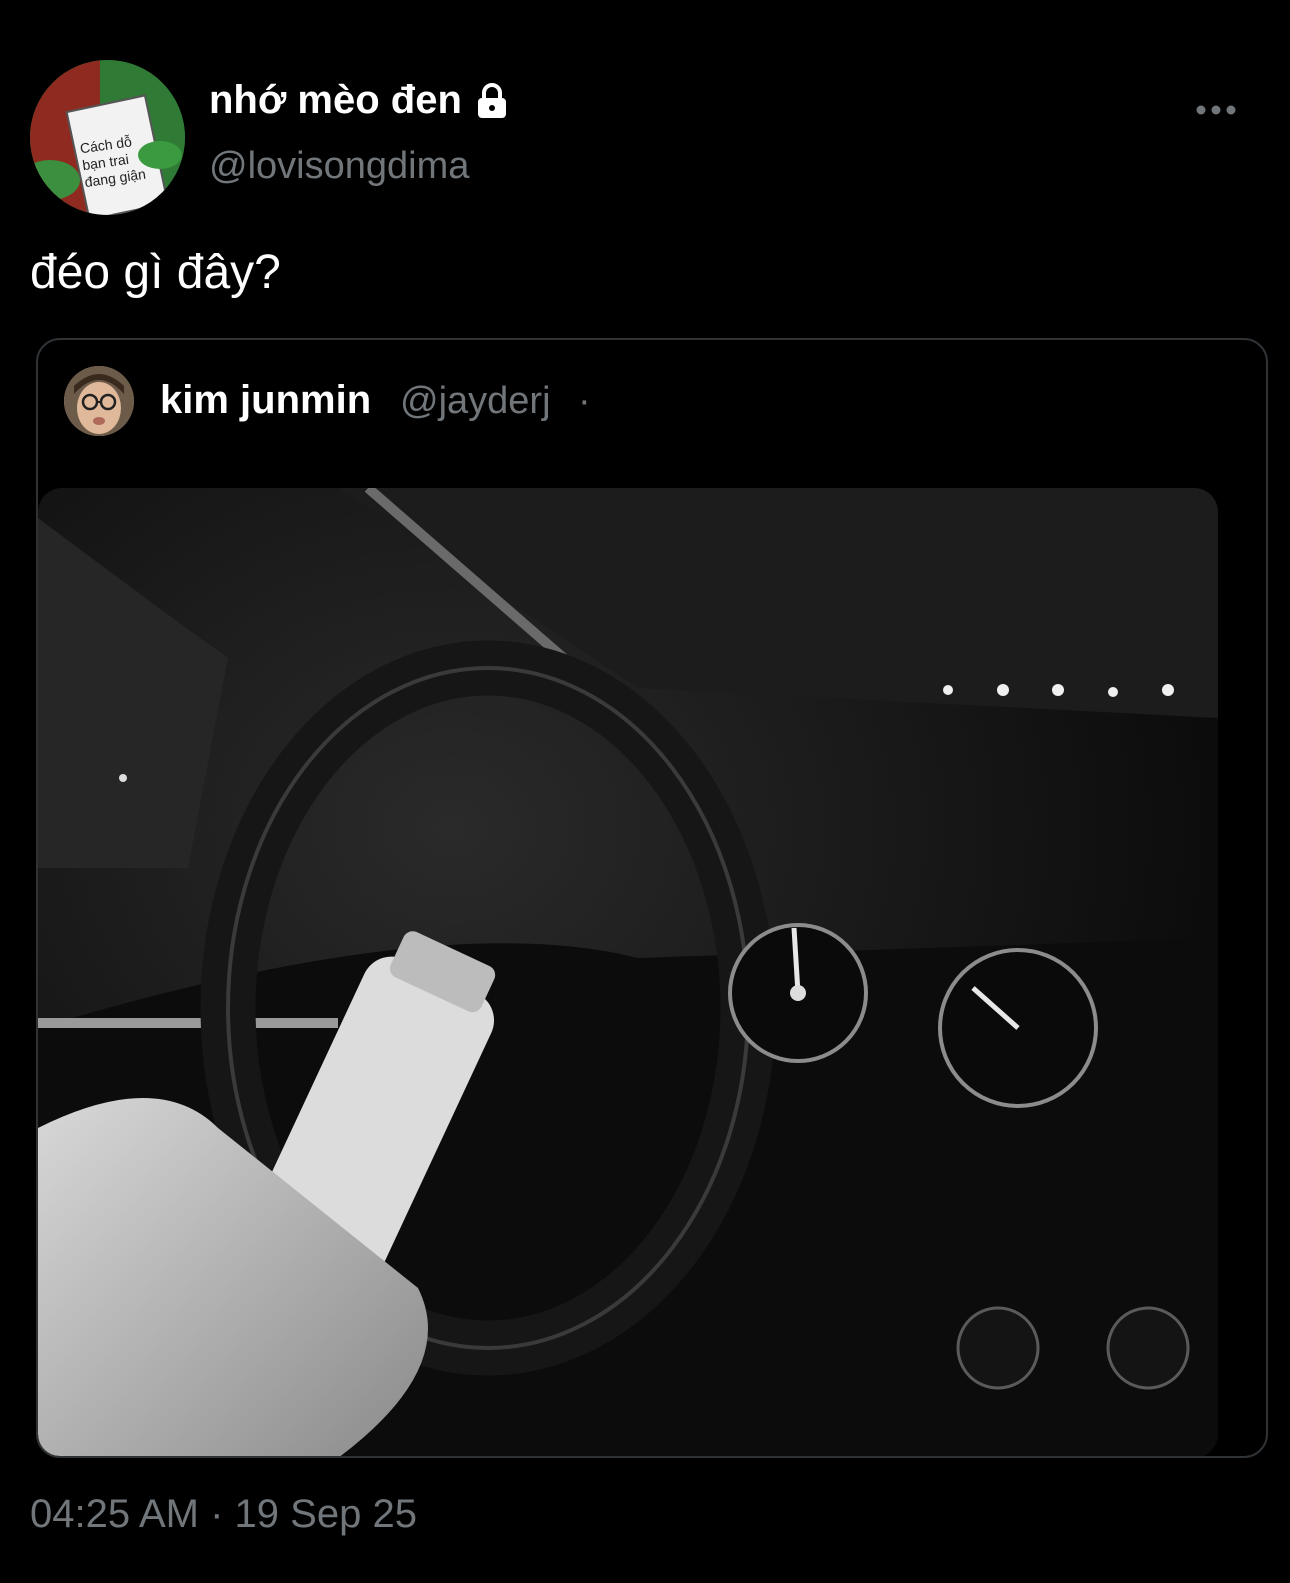 This screenshot has width=1290, height=1583. I want to click on quoted-avatar-image, so click(99, 401).